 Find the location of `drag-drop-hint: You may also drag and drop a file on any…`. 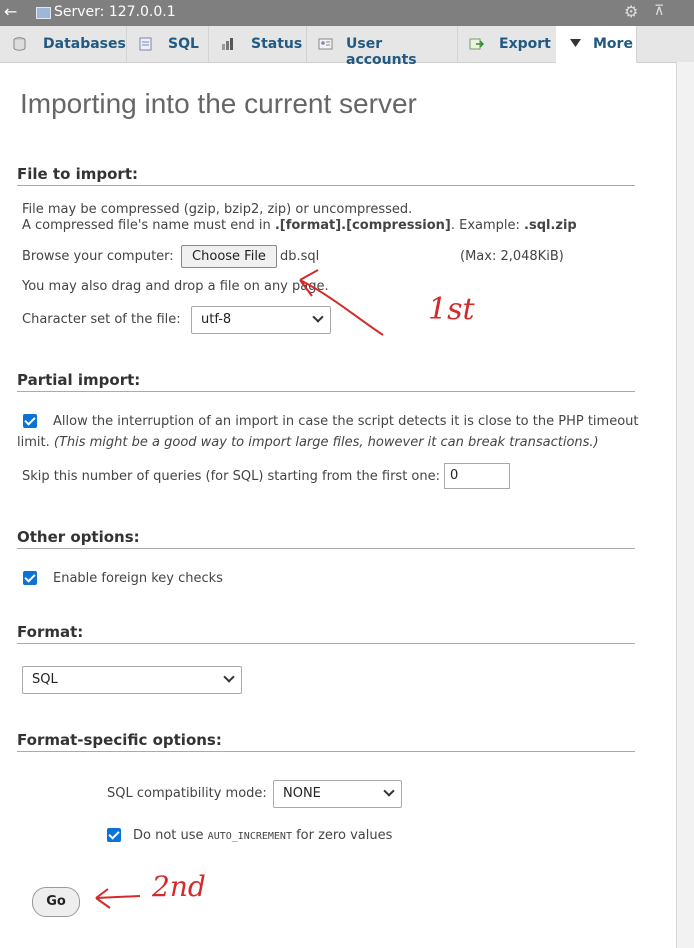

drag-drop-hint: You may also drag and drop a file on any… is located at coordinates (175, 286).